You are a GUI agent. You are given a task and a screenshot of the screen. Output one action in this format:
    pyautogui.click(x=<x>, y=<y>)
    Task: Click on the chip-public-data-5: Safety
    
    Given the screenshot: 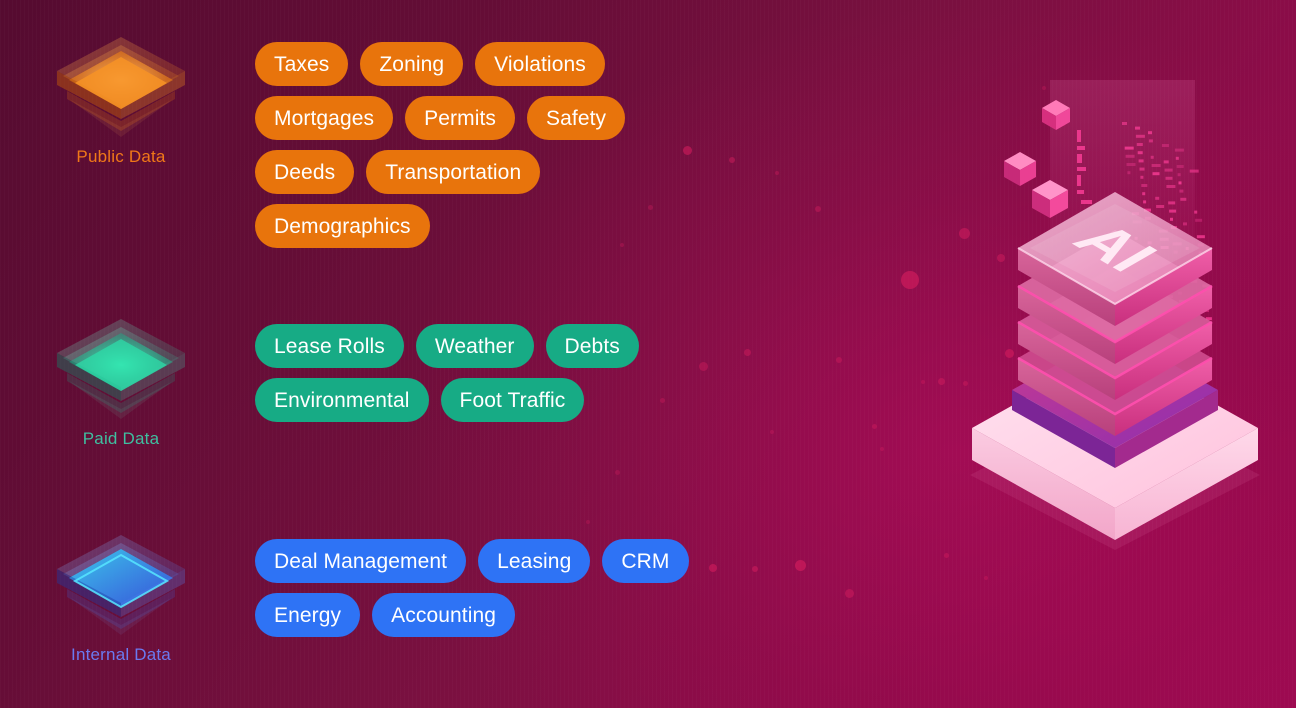 What is the action you would take?
    pyautogui.click(x=576, y=118)
    